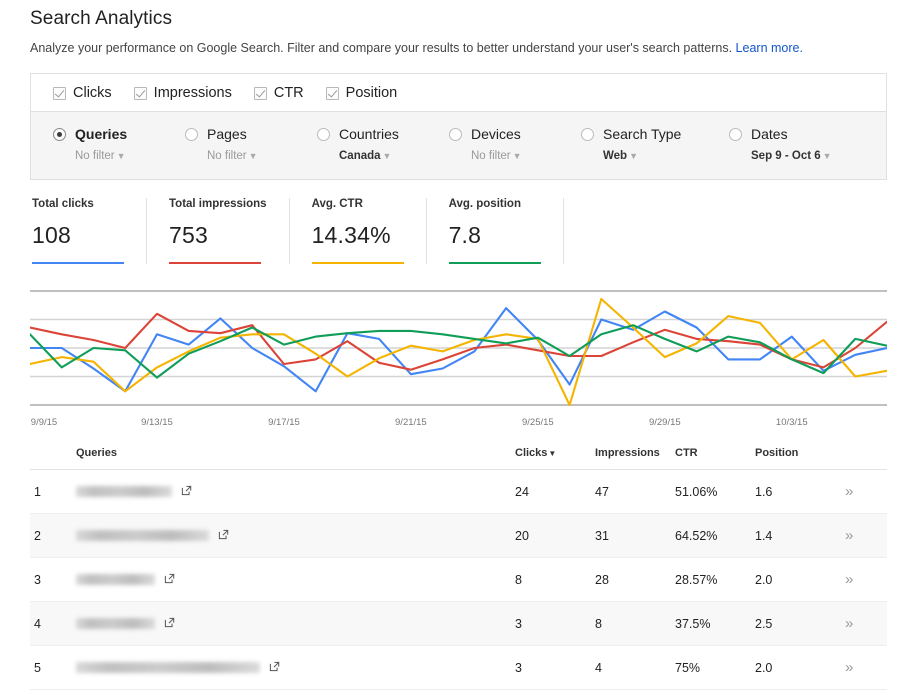  I want to click on metric-toggle-clicks: Clicks, so click(82, 93).